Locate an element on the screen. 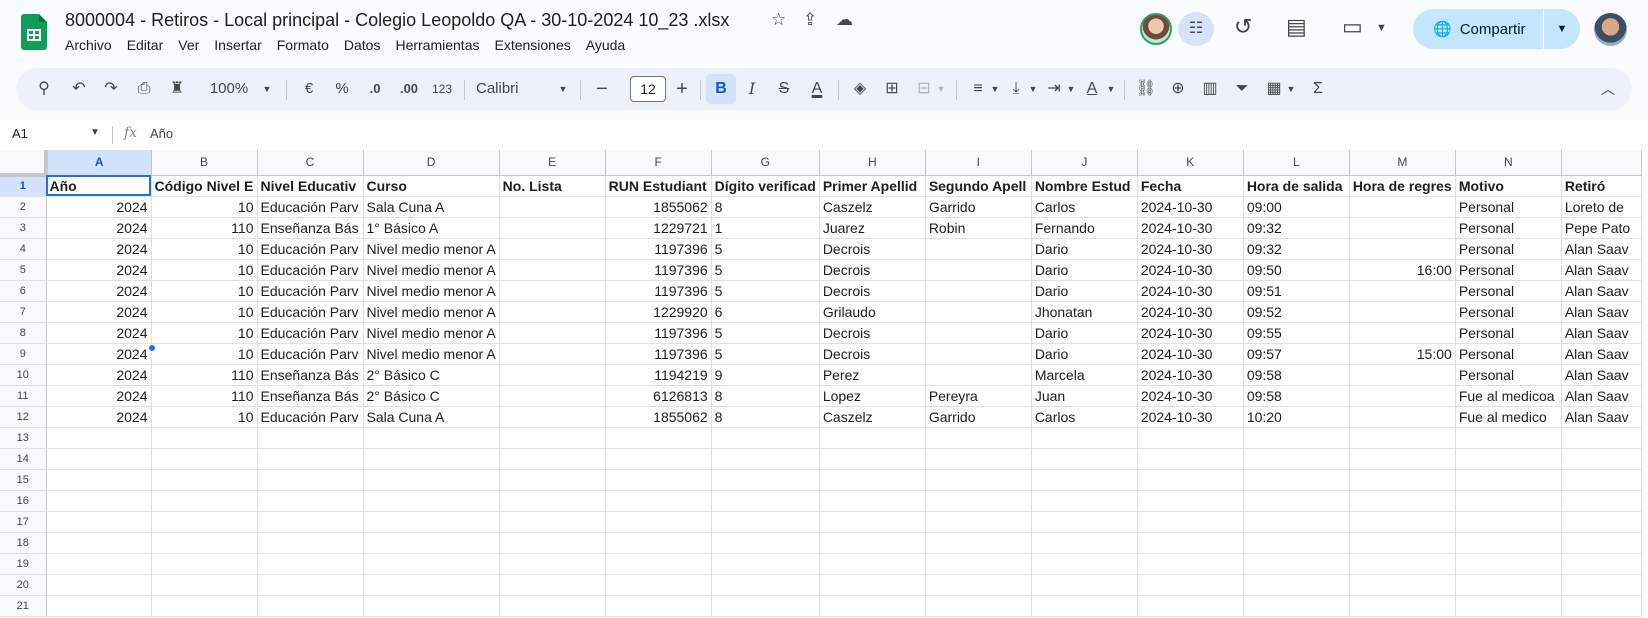 The image size is (1648, 618). cell: Nivel medio menor A is located at coordinates (431, 291).